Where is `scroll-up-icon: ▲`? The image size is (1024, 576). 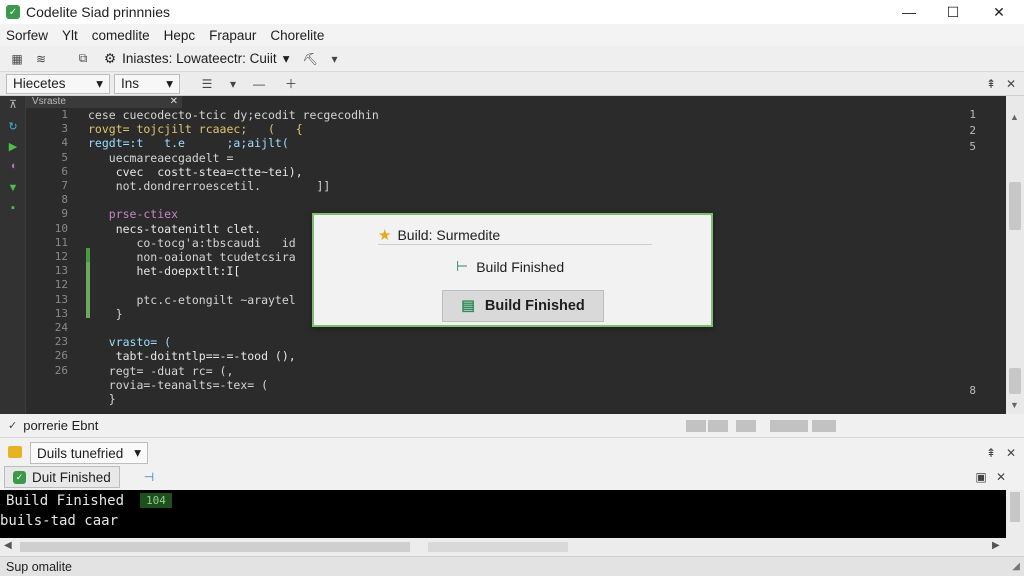 scroll-up-icon: ▲ is located at coordinates (1014, 117).